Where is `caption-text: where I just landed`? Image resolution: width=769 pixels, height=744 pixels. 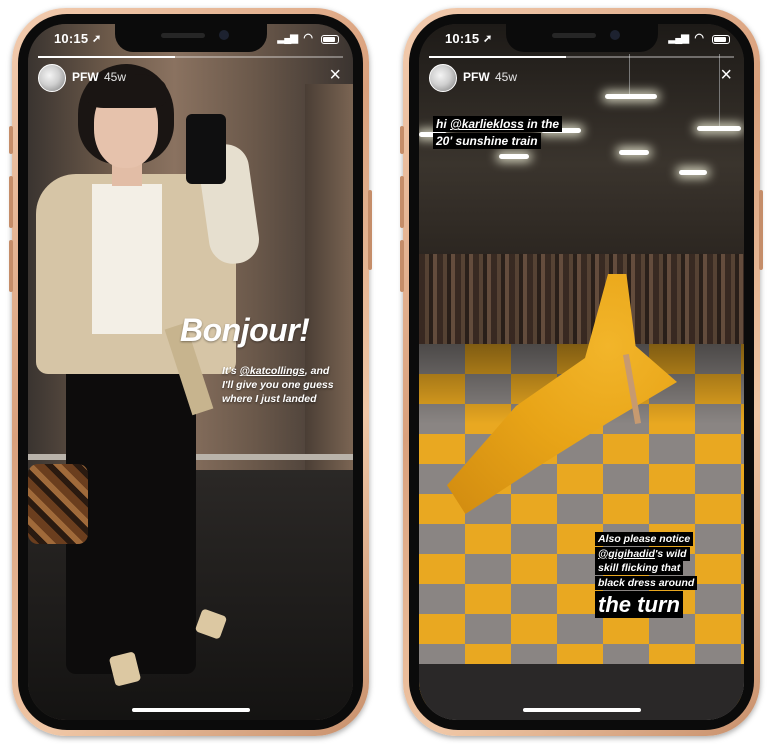
caption-text: where I just landed is located at coordinates (269, 399).